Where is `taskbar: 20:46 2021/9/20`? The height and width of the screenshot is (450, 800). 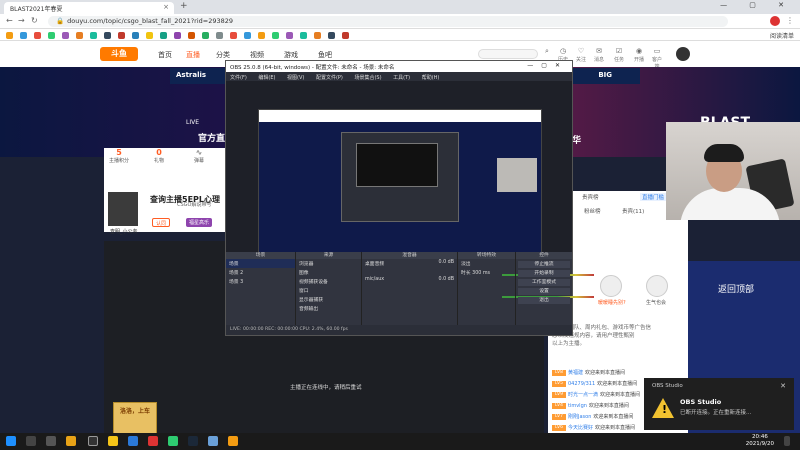 taskbar: 20:46 2021/9/20 is located at coordinates (400, 441).